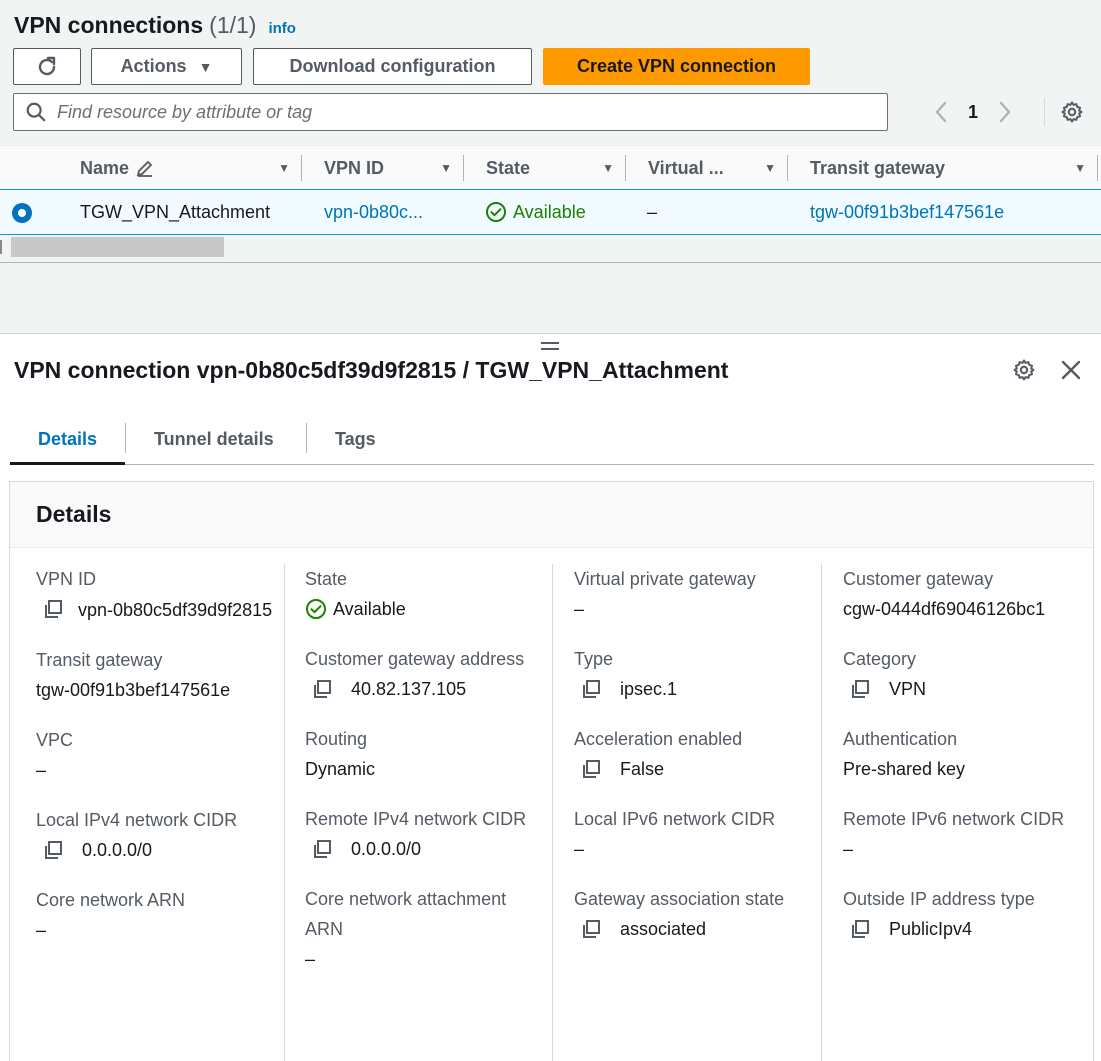  Describe the element at coordinates (679, 914) in the screenshot. I see `field-gateway-association-state: Gateway association state associated` at that location.